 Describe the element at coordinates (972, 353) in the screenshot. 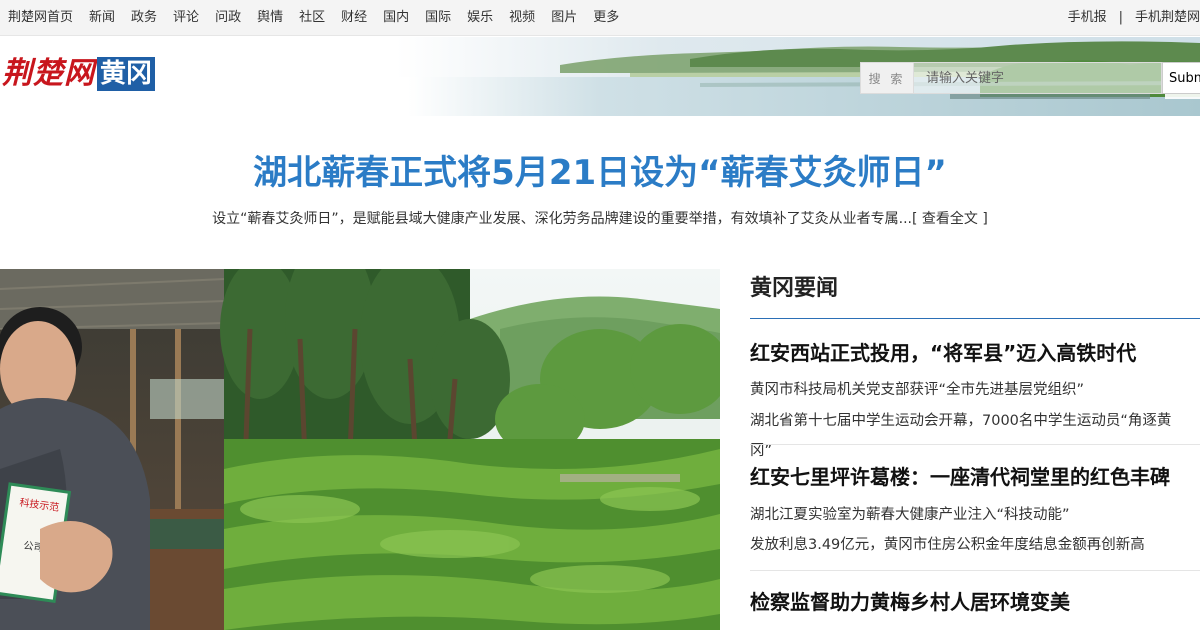

I see `news-headline-1: 红安西站正式投用，“将军县”迈入高铁时代` at that location.